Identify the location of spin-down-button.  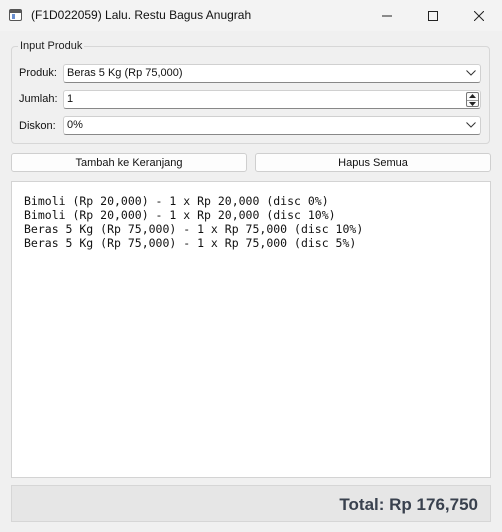
(472, 103).